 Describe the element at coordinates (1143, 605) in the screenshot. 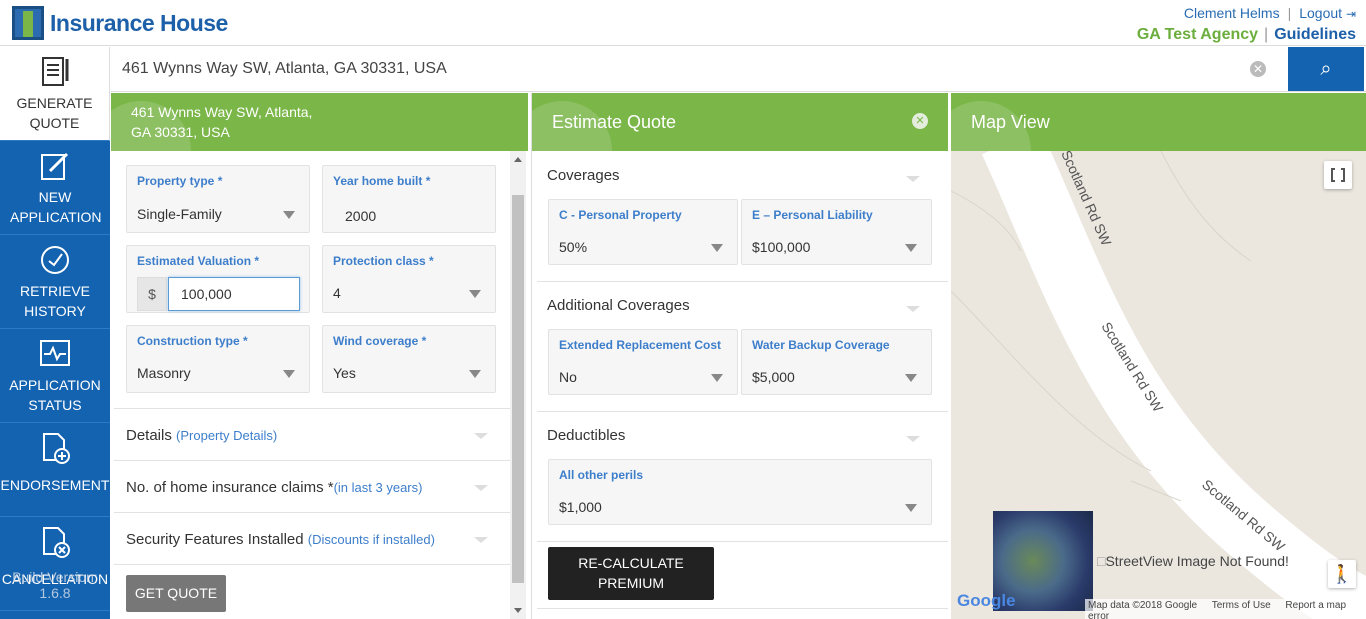

I see `map-data-text: Map data ©2018 Google` at that location.